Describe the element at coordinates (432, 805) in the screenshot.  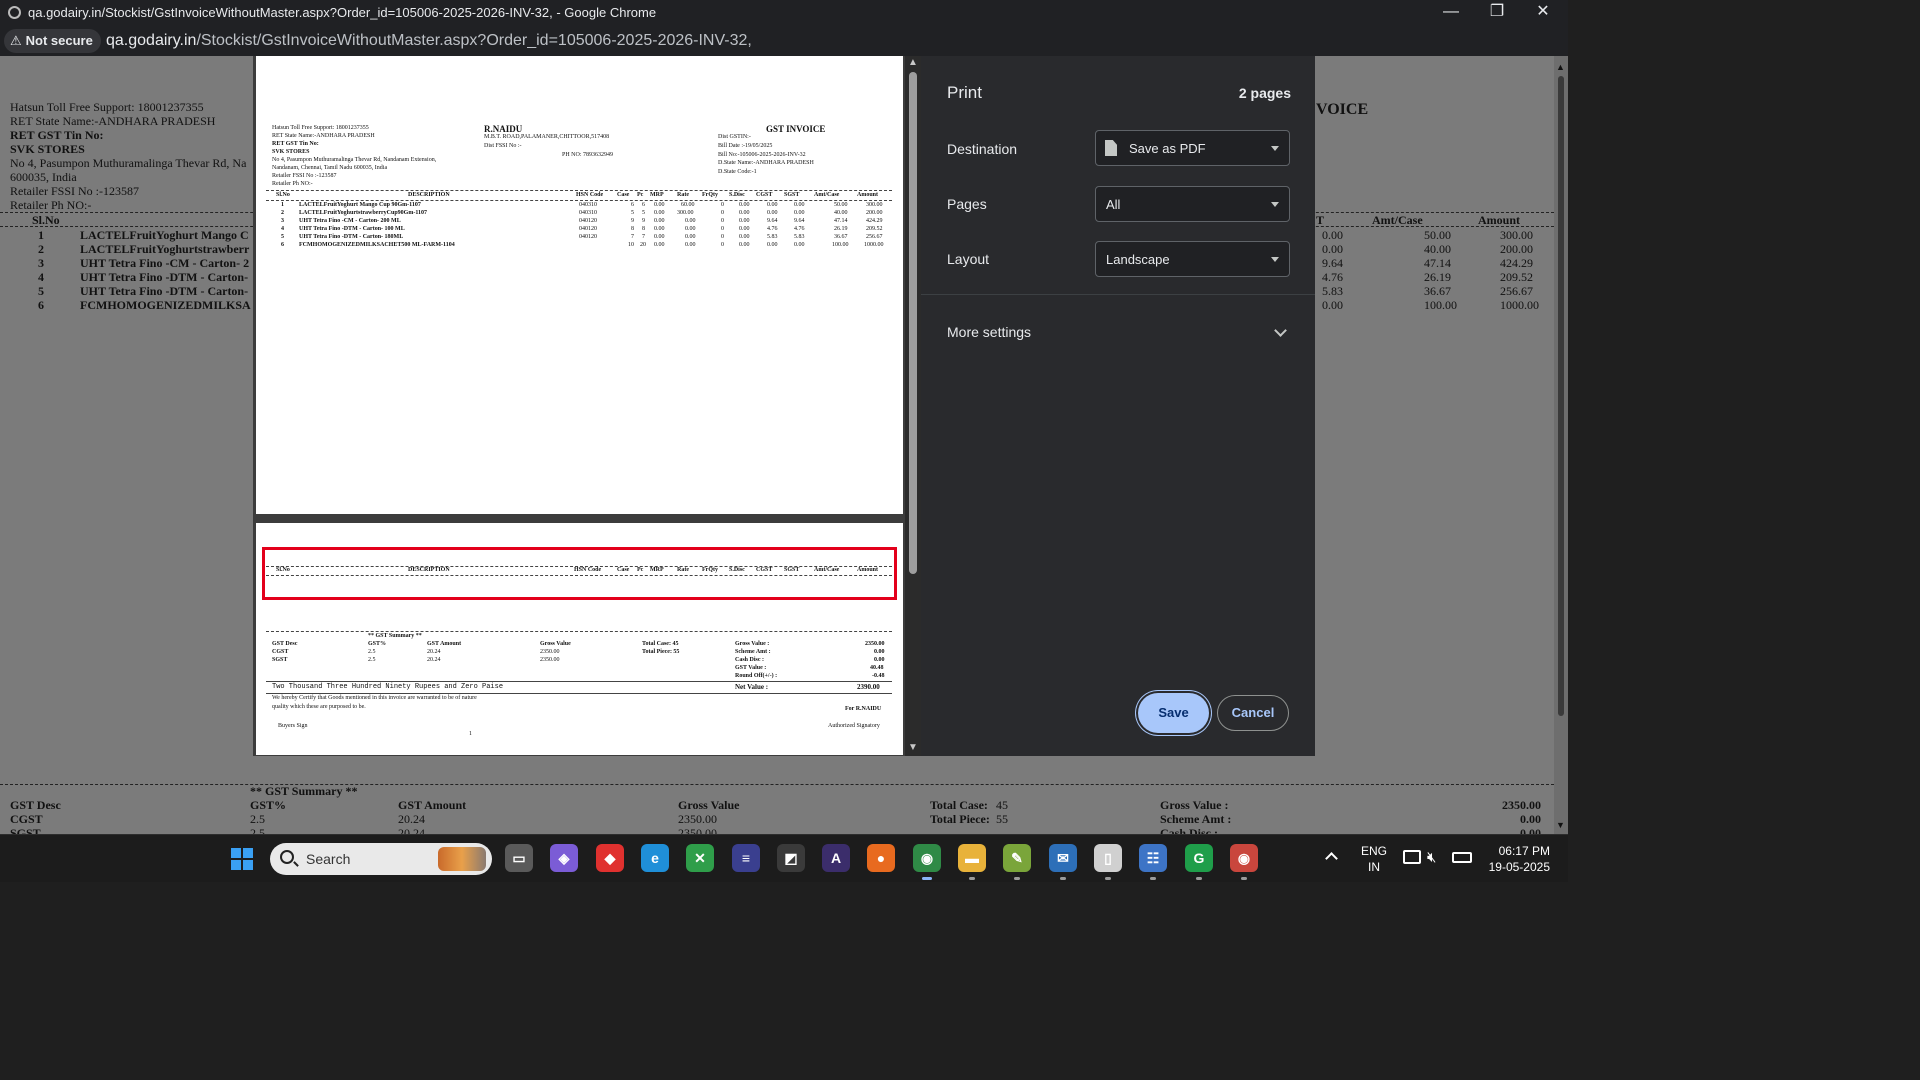
I see `bg-summary-cell: GST Amount` at that location.